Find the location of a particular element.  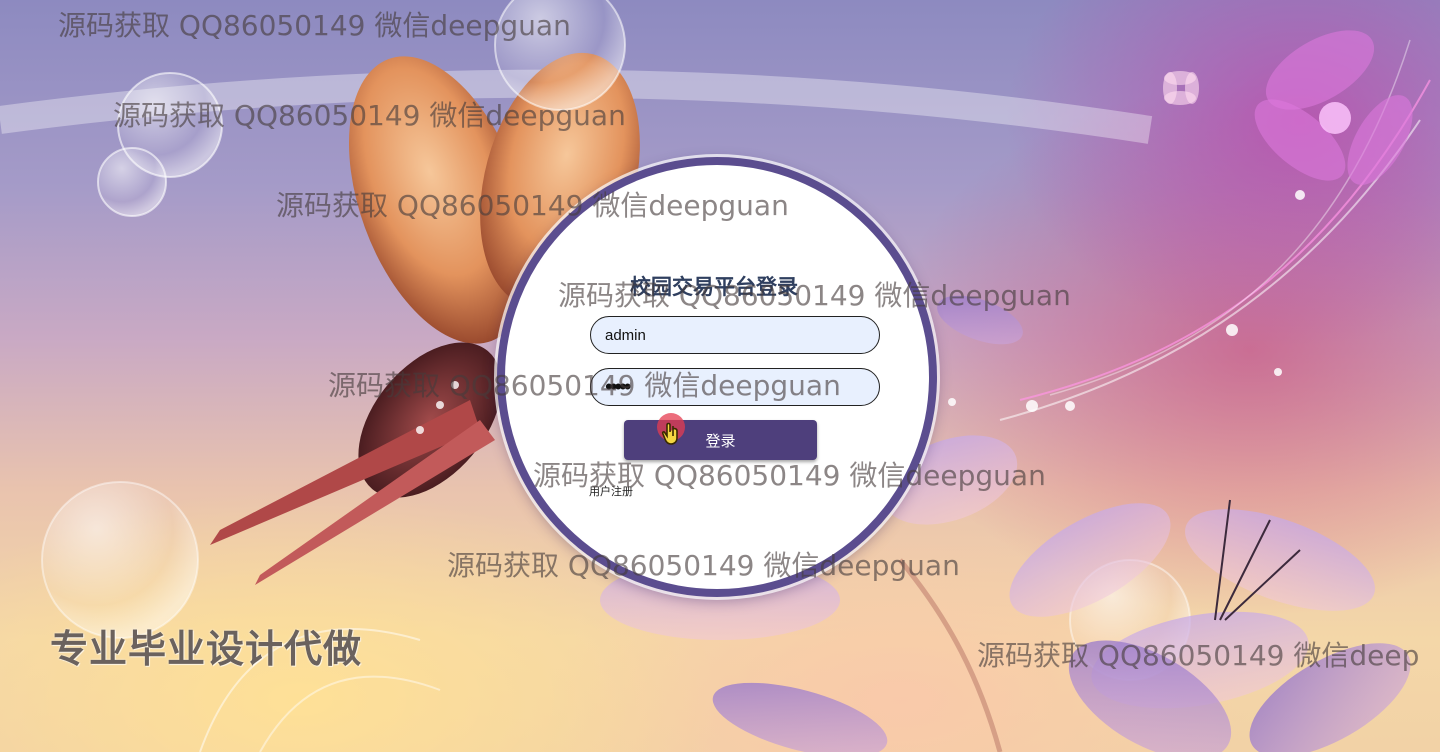

register-link: 用户注册 is located at coordinates (611, 491).